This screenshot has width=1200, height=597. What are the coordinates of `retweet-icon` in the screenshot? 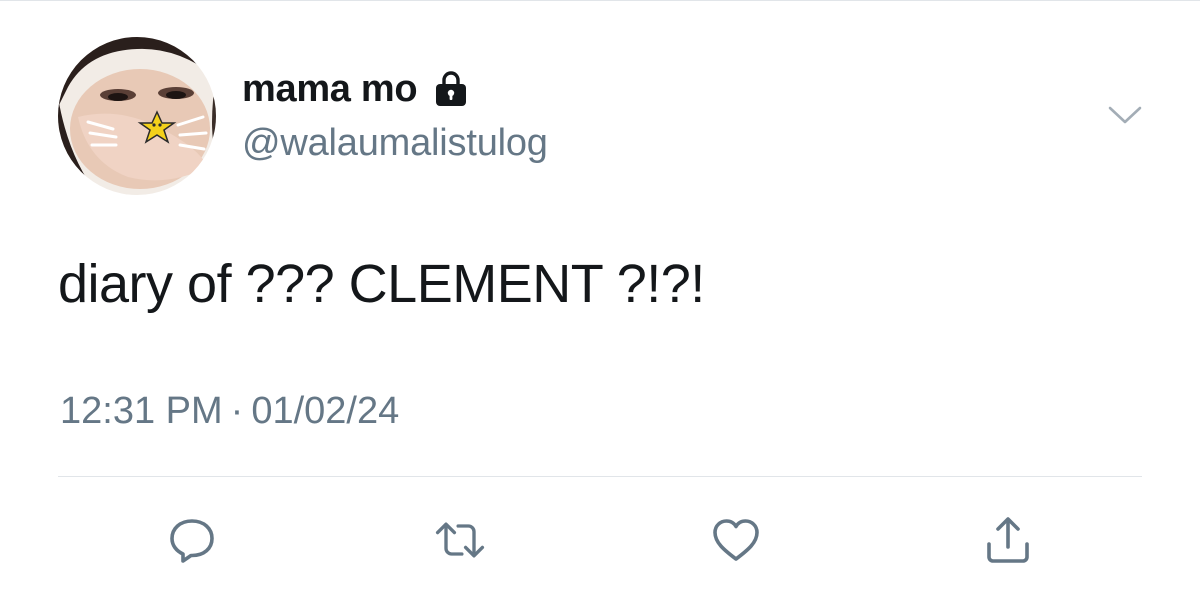 It's located at (460, 540).